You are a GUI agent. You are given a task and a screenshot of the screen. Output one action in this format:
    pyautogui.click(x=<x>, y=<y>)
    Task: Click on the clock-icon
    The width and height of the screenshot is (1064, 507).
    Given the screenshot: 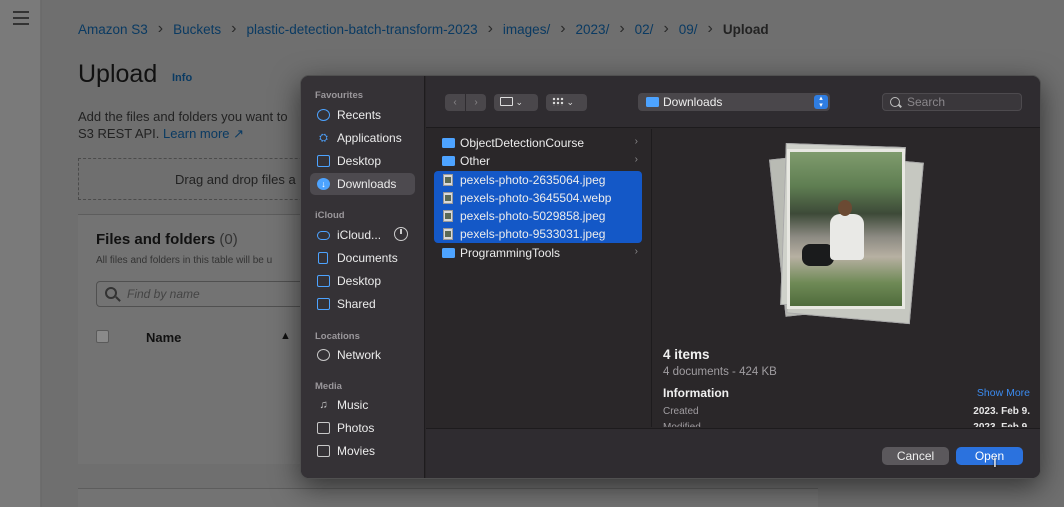 What is the action you would take?
    pyautogui.click(x=323, y=115)
    